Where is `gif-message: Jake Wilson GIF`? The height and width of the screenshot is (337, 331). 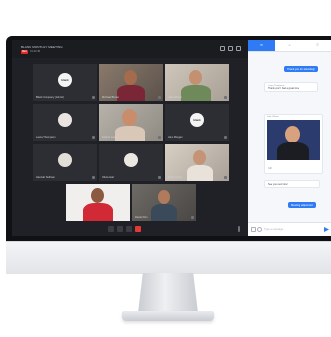
gif-message: Jake Wilson GIF is located at coordinates (293, 144).